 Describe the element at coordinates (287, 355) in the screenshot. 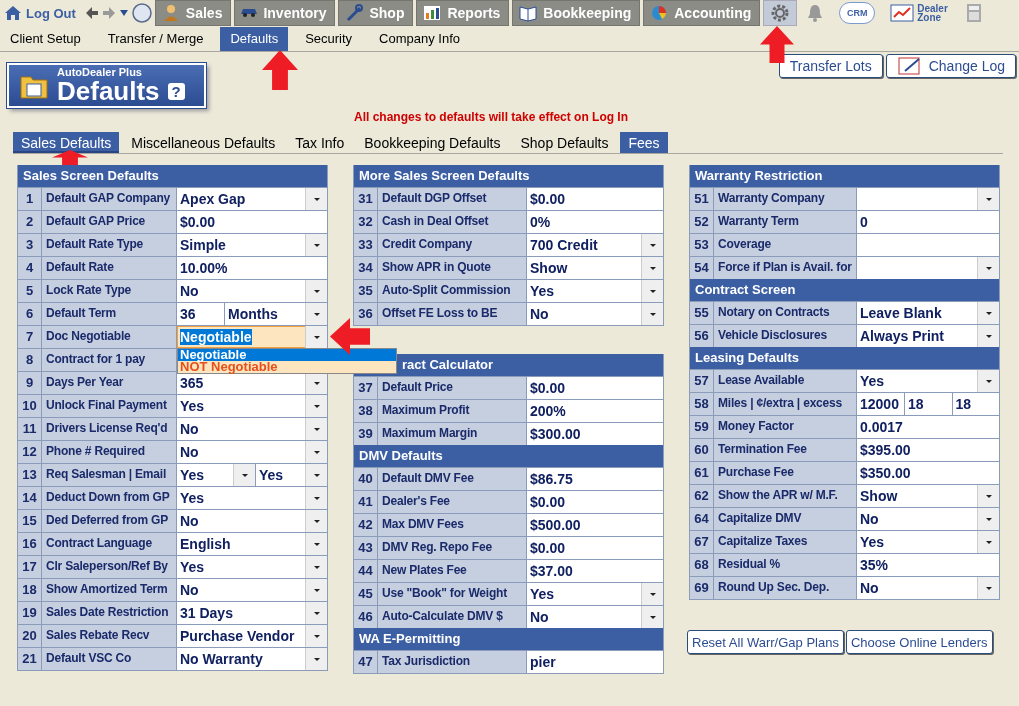

I see `dropdown-option: Negotiable` at that location.